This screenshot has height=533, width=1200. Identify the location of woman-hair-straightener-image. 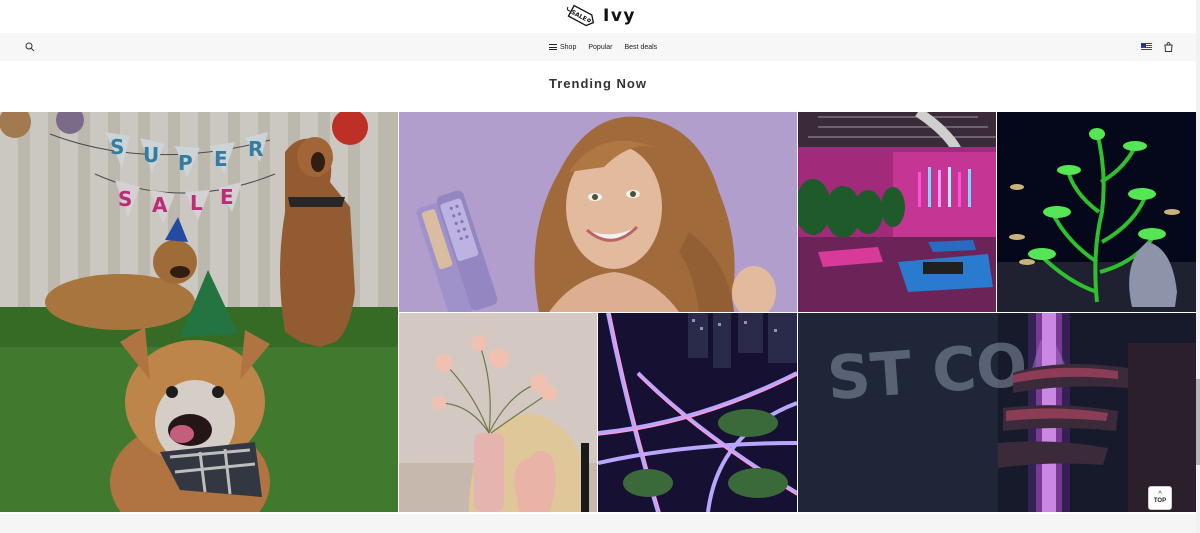
(598, 212).